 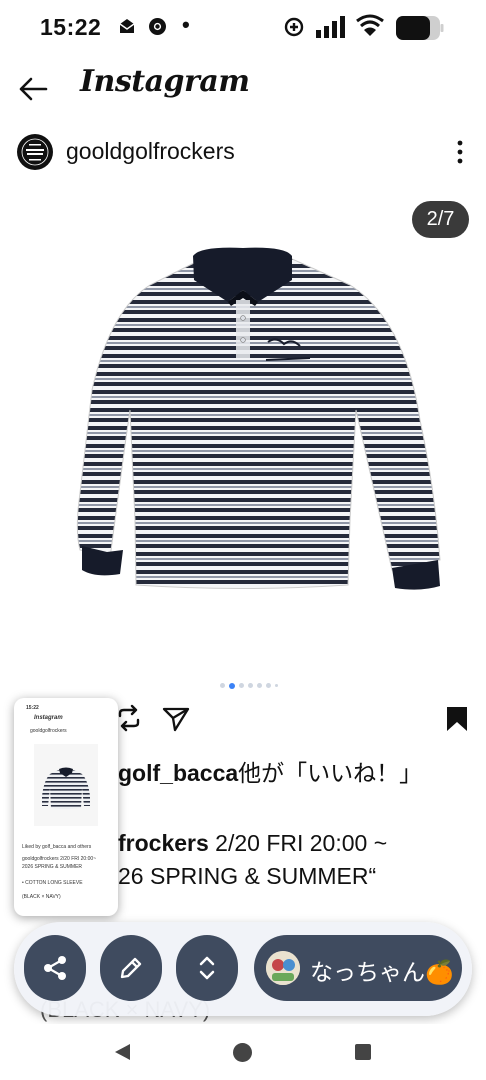 I want to click on system-nav-bar, so click(x=243, y=1052).